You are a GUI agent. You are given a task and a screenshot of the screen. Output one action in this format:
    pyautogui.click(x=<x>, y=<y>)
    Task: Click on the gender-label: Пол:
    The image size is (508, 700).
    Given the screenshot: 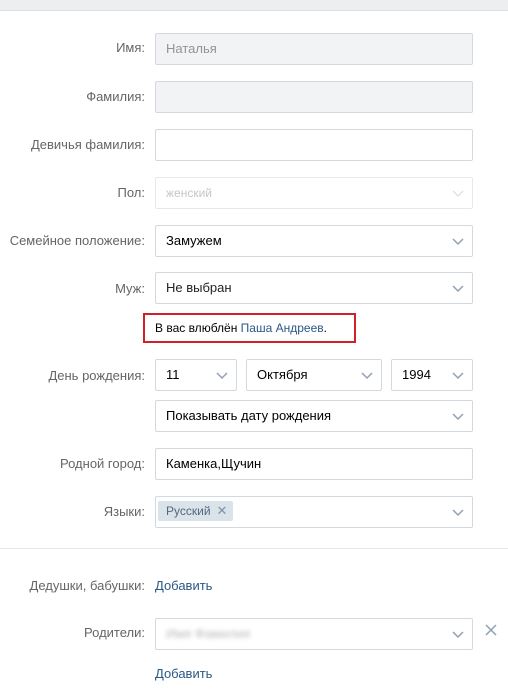 What is the action you would take?
    pyautogui.click(x=131, y=192)
    